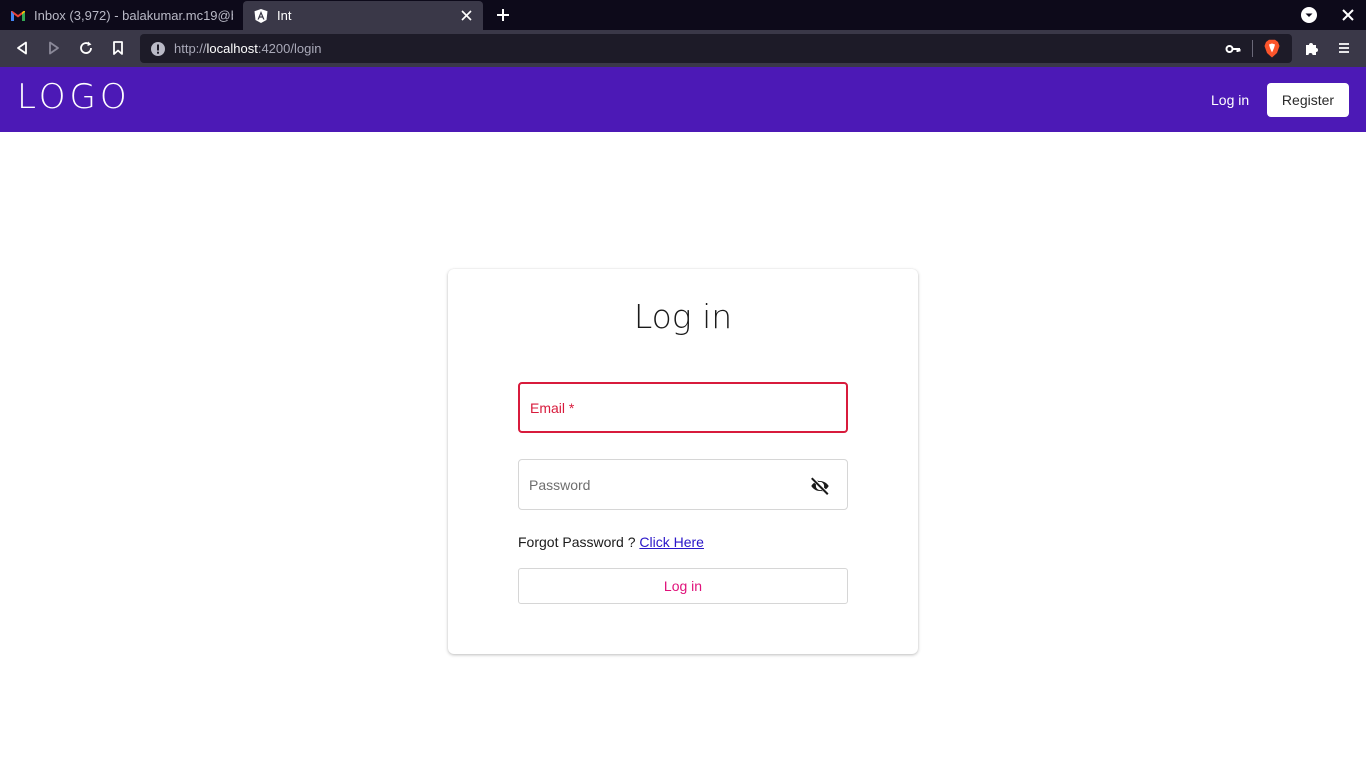 This screenshot has width=1366, height=768. What do you see at coordinates (118, 48) in the screenshot?
I see `bookmark-icon` at bounding box center [118, 48].